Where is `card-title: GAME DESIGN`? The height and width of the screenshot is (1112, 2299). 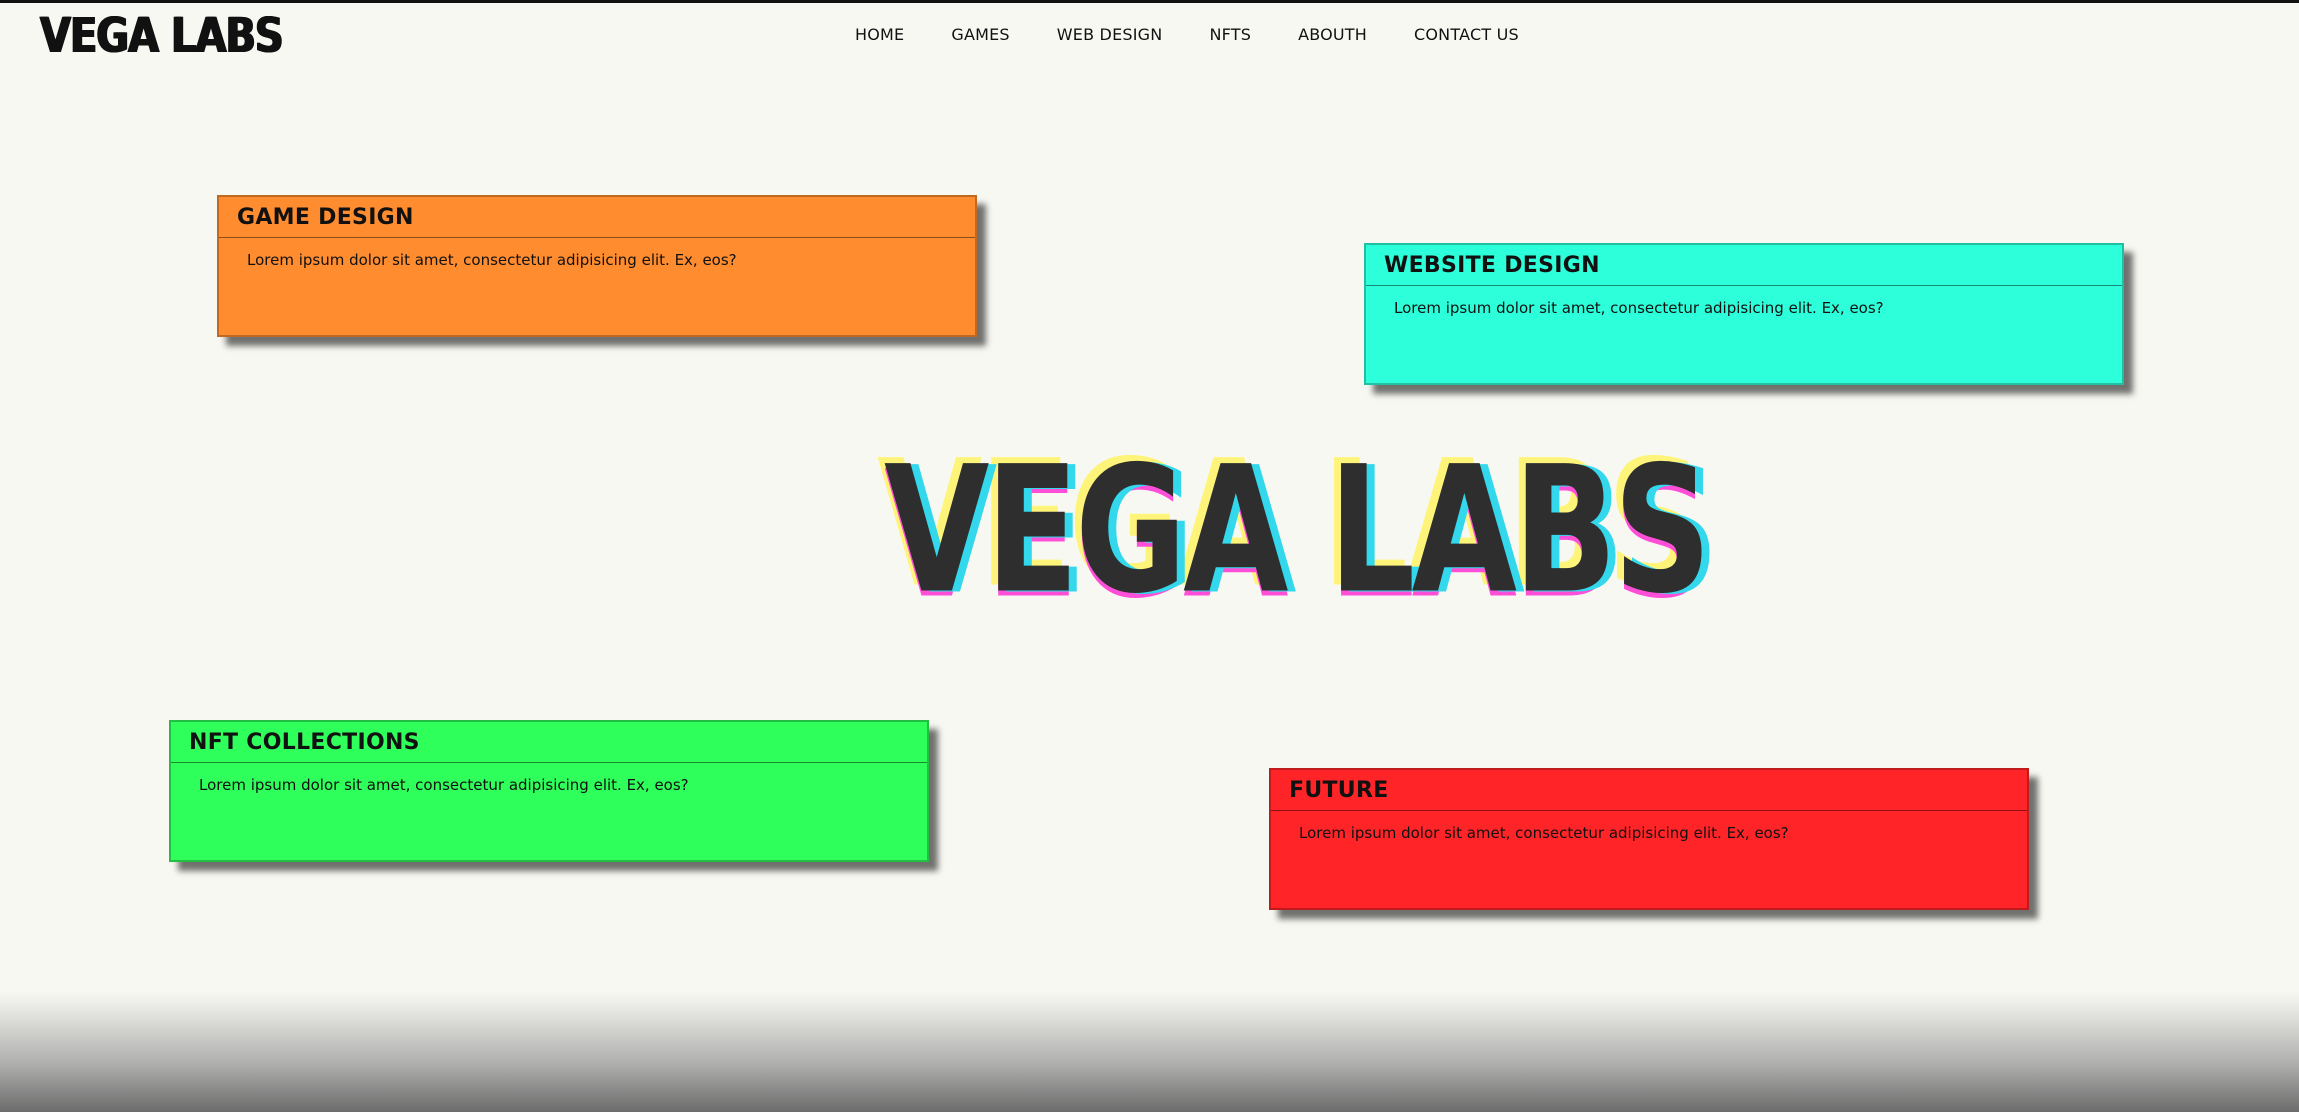 card-title: GAME DESIGN is located at coordinates (325, 217).